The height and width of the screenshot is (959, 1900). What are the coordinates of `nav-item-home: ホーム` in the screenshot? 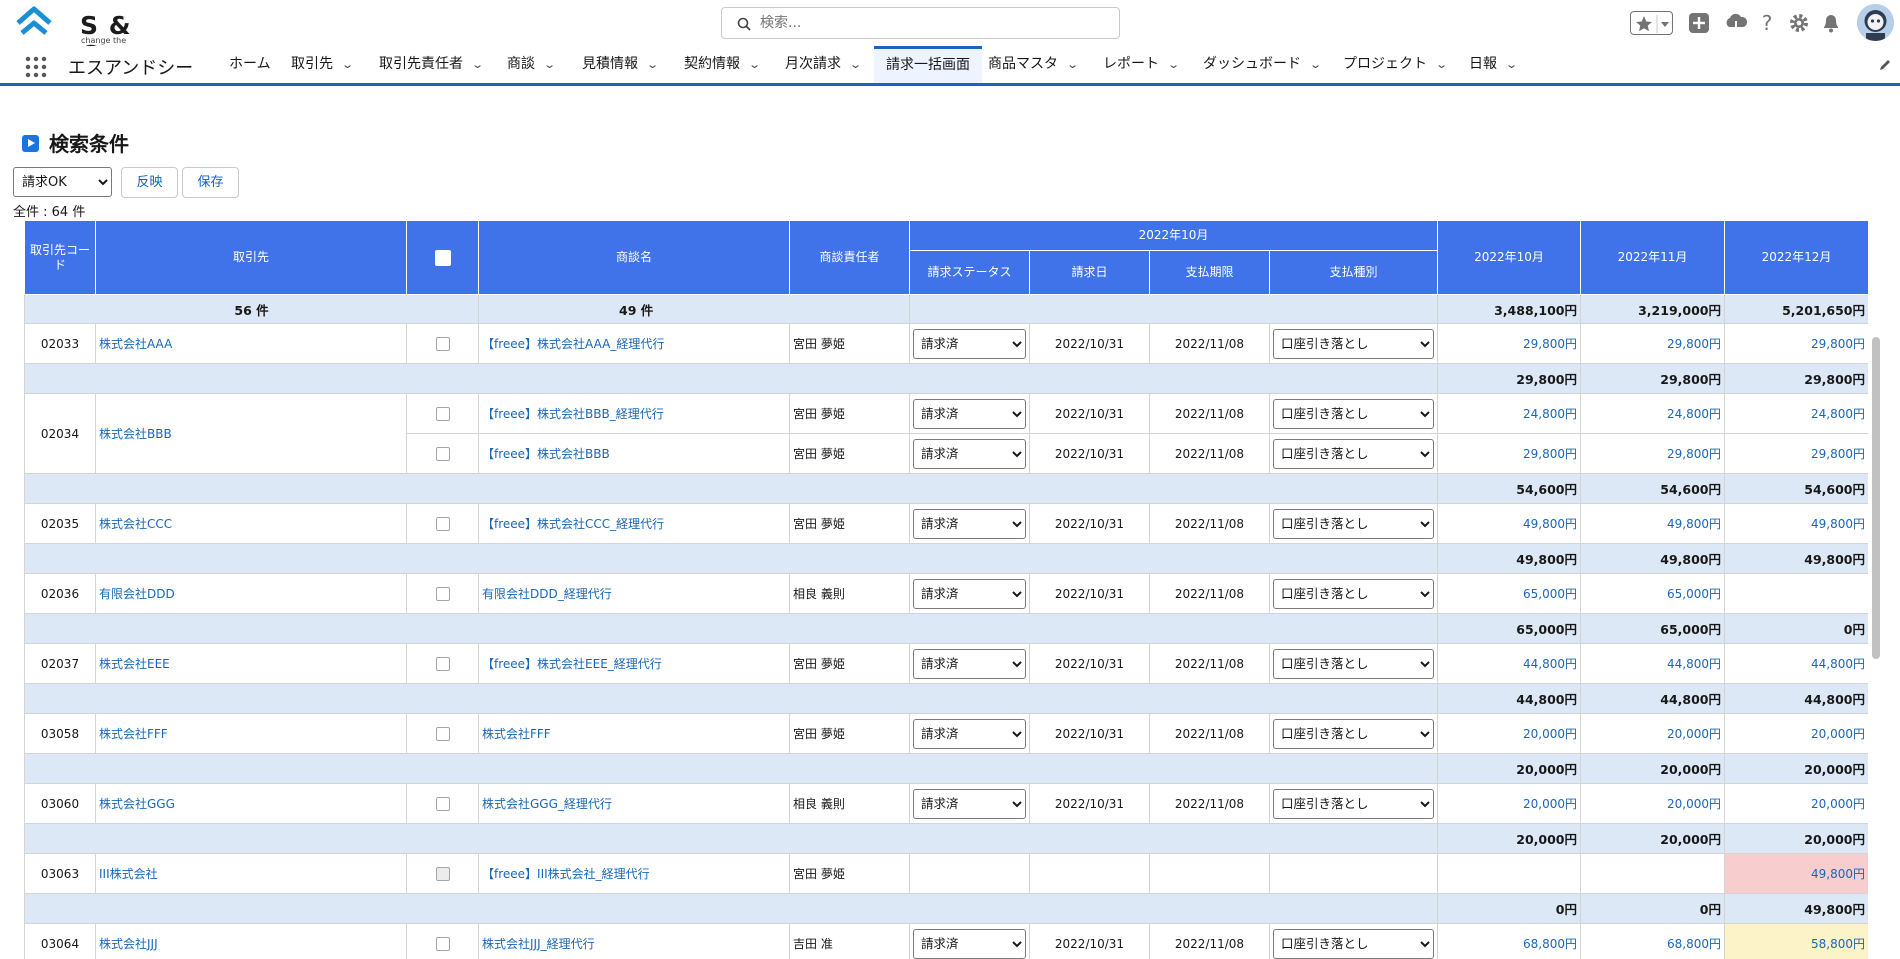 It's located at (250, 64).